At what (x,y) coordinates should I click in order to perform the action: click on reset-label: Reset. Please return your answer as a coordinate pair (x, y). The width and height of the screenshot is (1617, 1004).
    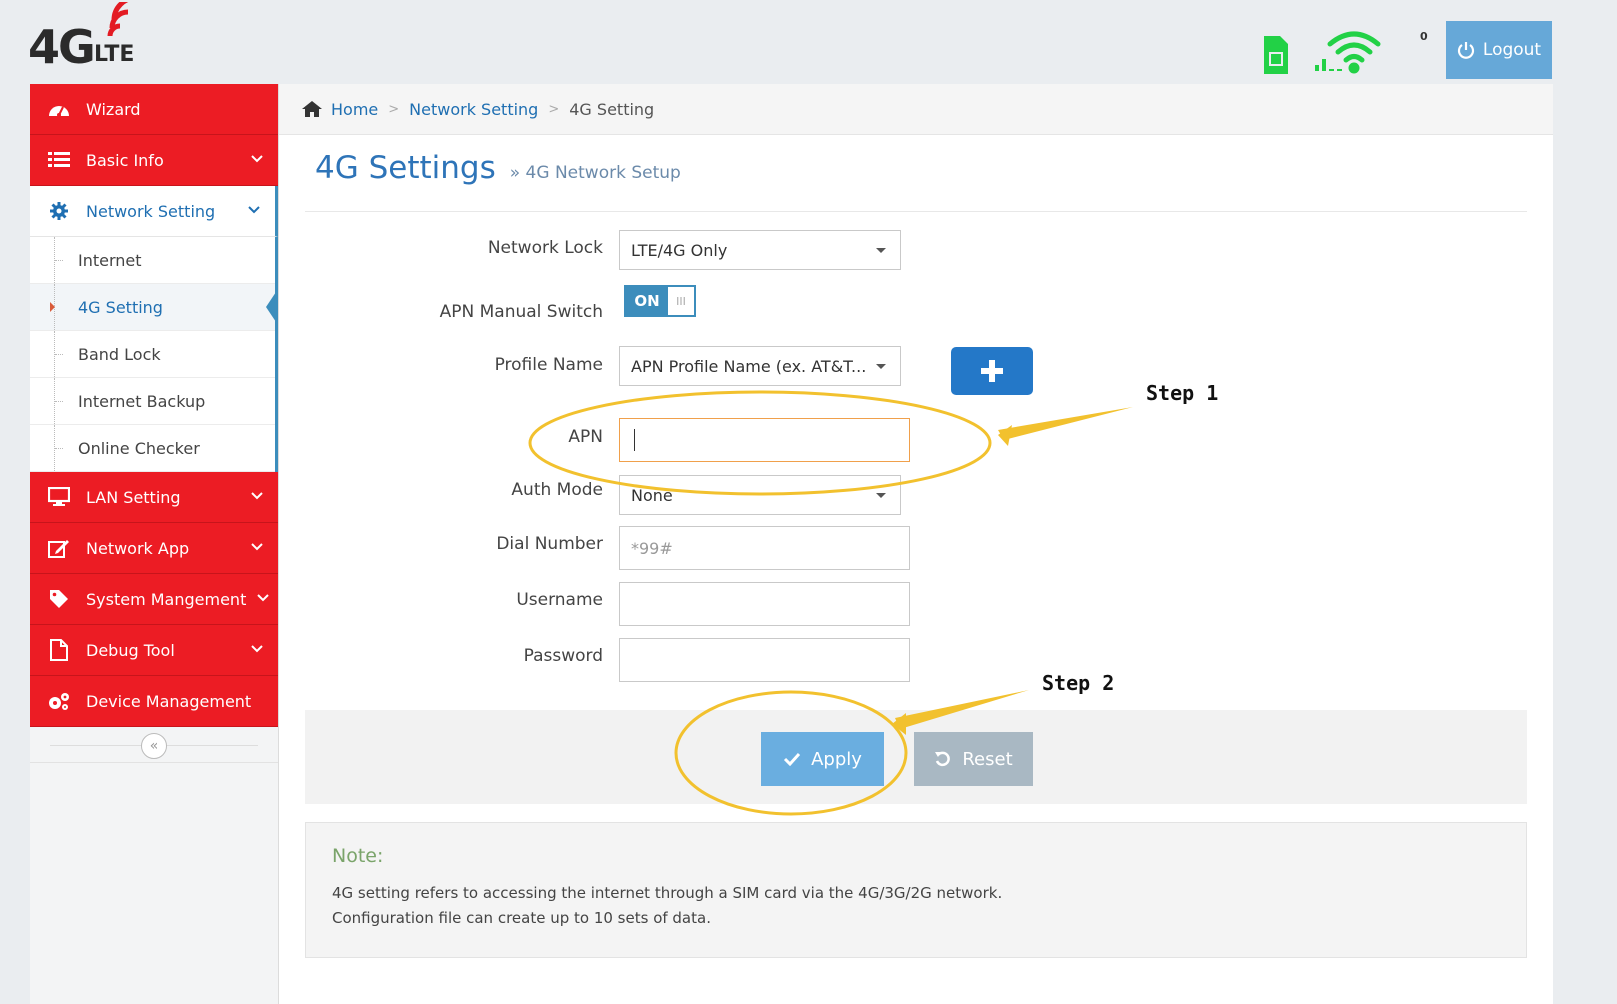
    Looking at the image, I should click on (987, 759).